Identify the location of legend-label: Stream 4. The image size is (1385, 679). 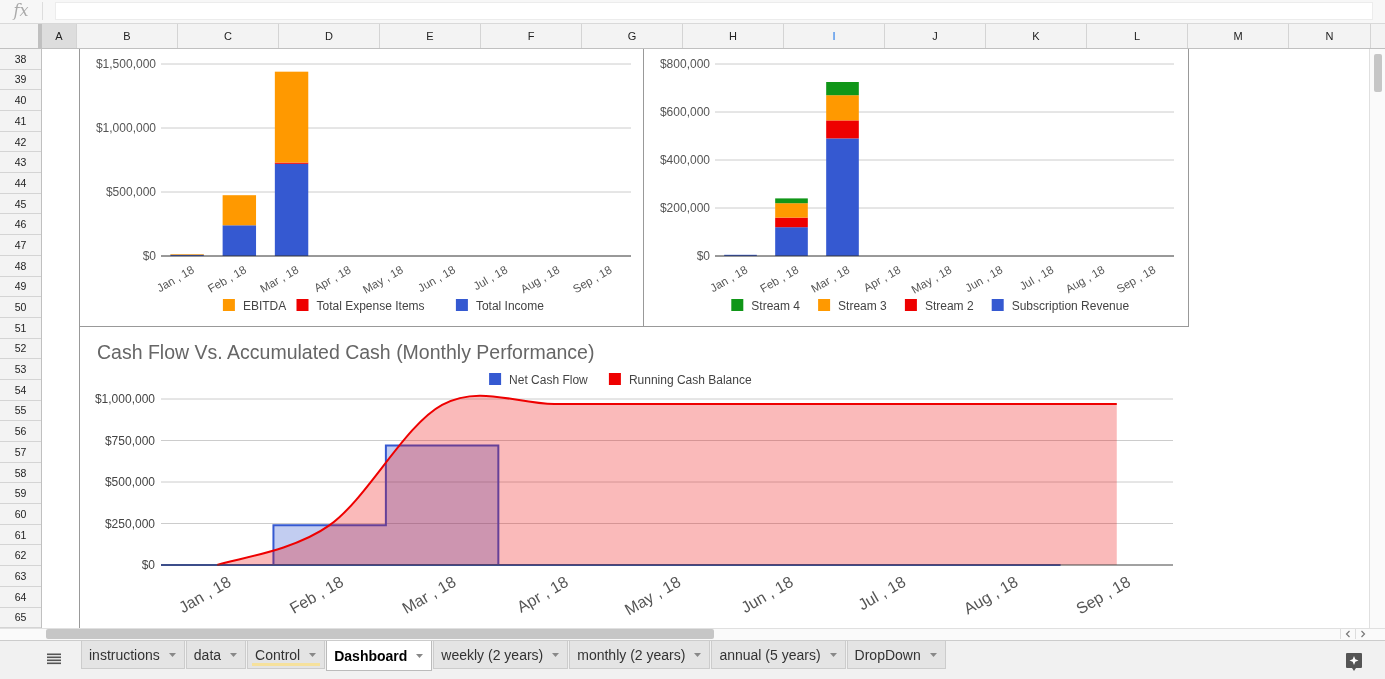
(775, 305).